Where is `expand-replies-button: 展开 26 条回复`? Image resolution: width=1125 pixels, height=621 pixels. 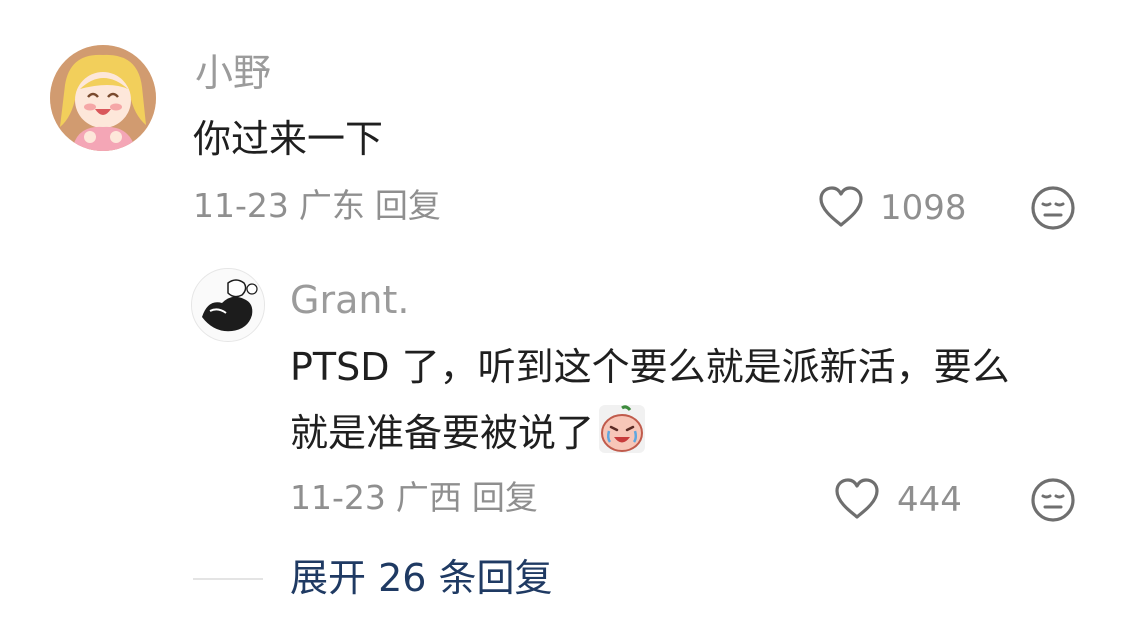 expand-replies-button: 展开 26 条回复 is located at coordinates (421, 578).